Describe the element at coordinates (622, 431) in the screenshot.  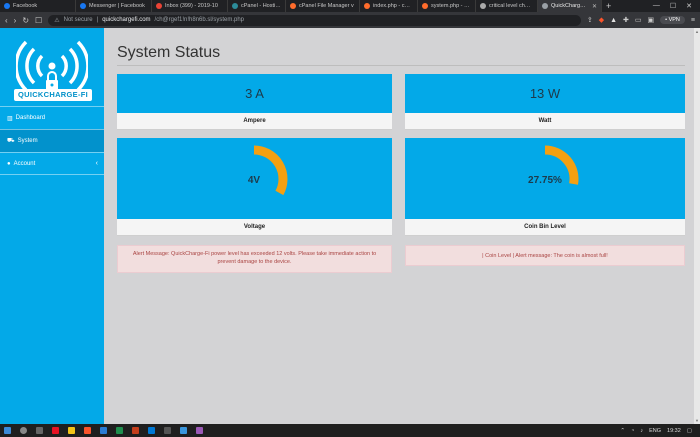
I see `chevron-up-icon: ⌃` at that location.